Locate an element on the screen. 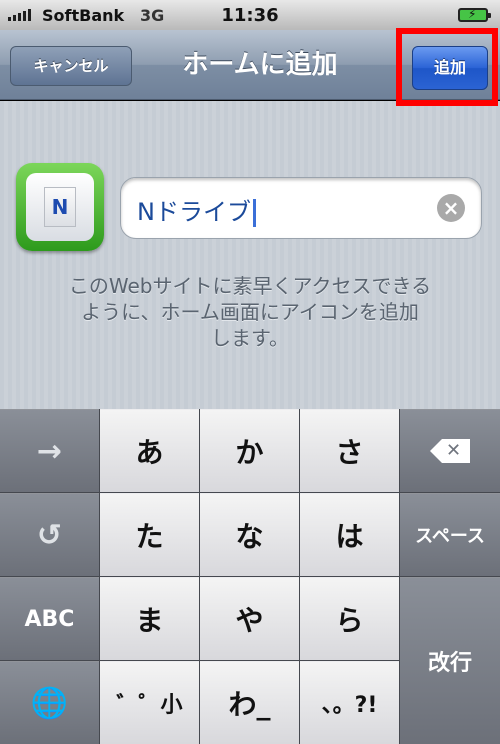 This screenshot has width=500, height=744. globe-key: 🌐 is located at coordinates (49, 702).